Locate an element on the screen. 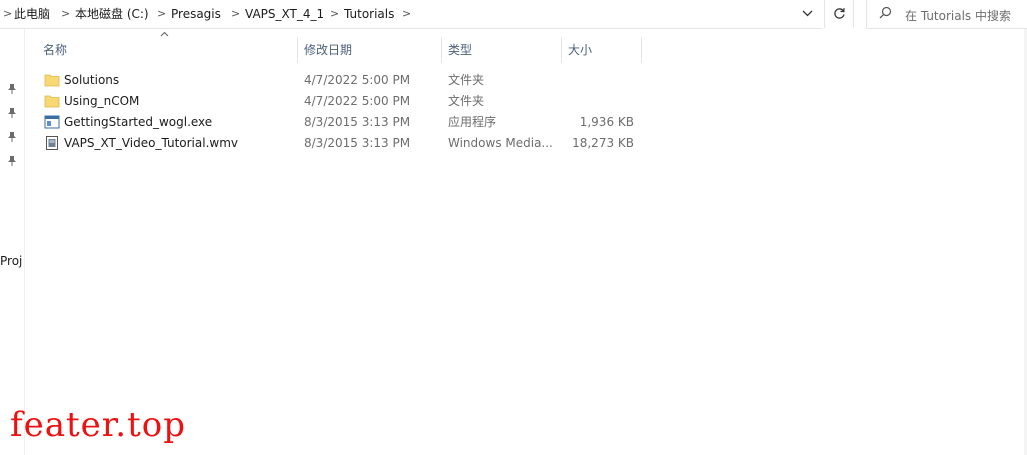 This screenshot has height=455, width=1027. file-name: Solutions is located at coordinates (92, 80).